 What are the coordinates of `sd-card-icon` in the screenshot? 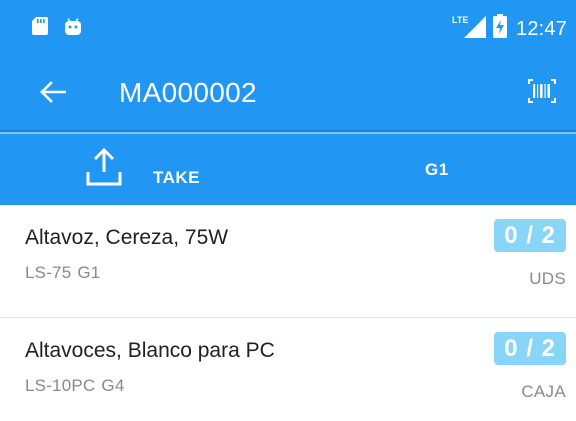 It's located at (40, 26).